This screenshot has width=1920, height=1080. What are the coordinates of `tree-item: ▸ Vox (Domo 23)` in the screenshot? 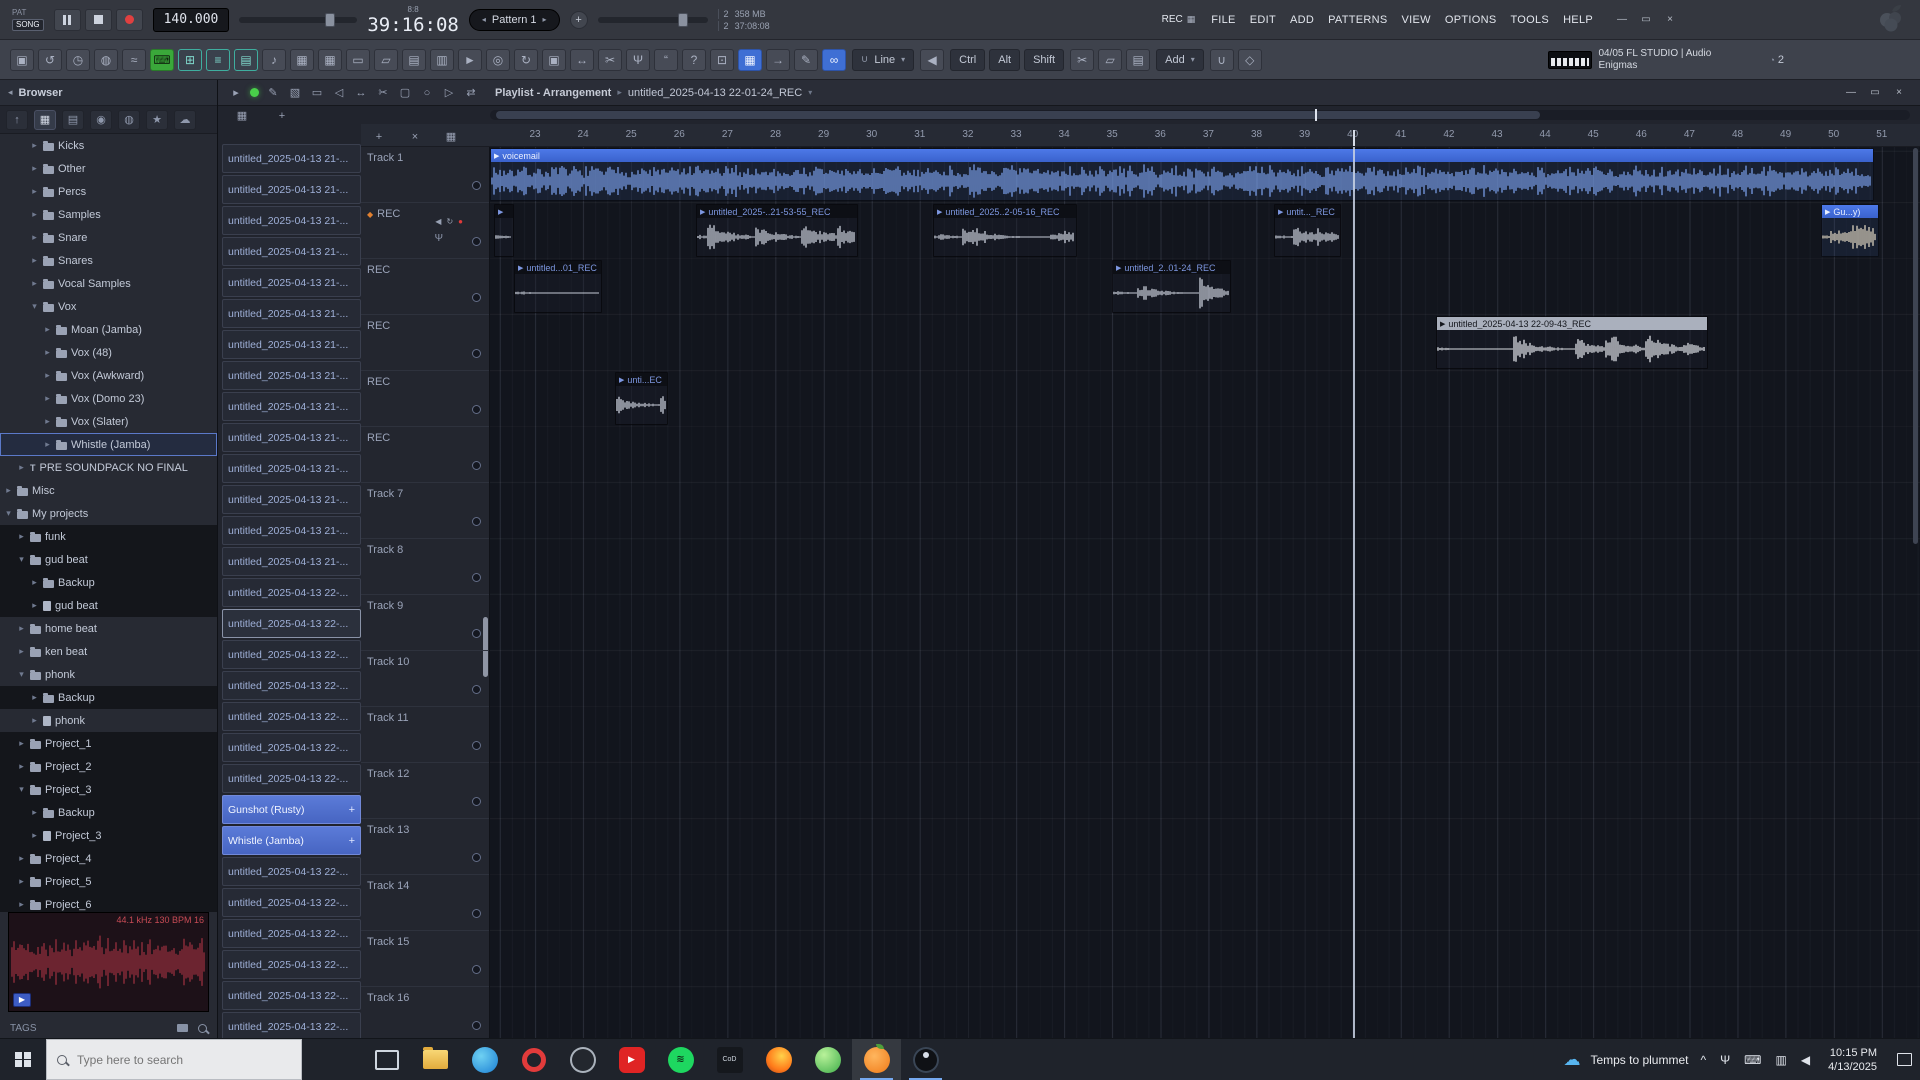 It's located at (108, 398).